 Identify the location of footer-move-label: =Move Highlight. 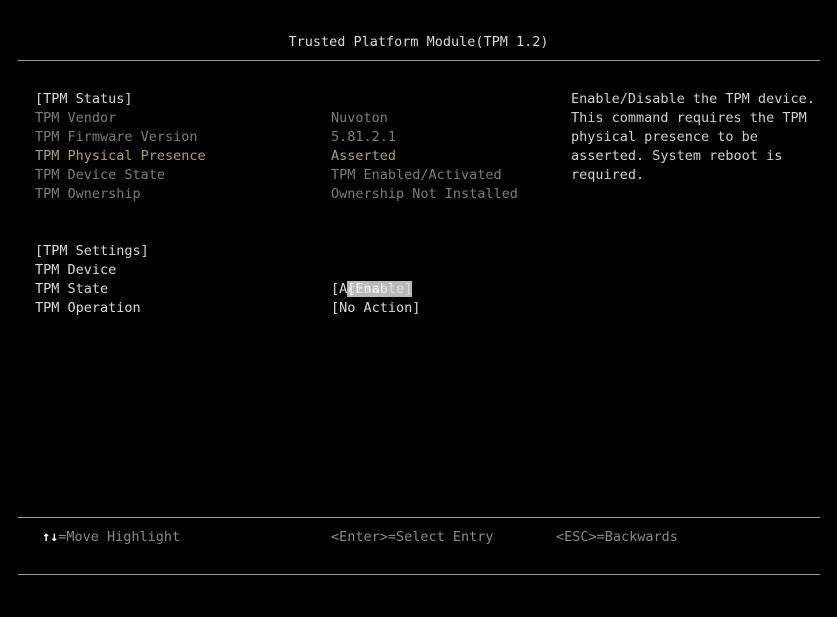
(119, 537).